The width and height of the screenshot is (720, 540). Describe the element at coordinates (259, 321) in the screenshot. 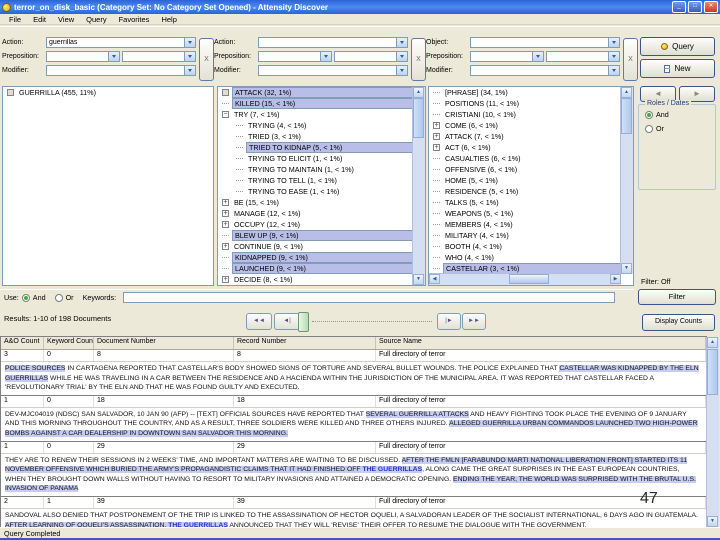

I see `first-page-button: ◄◄` at that location.